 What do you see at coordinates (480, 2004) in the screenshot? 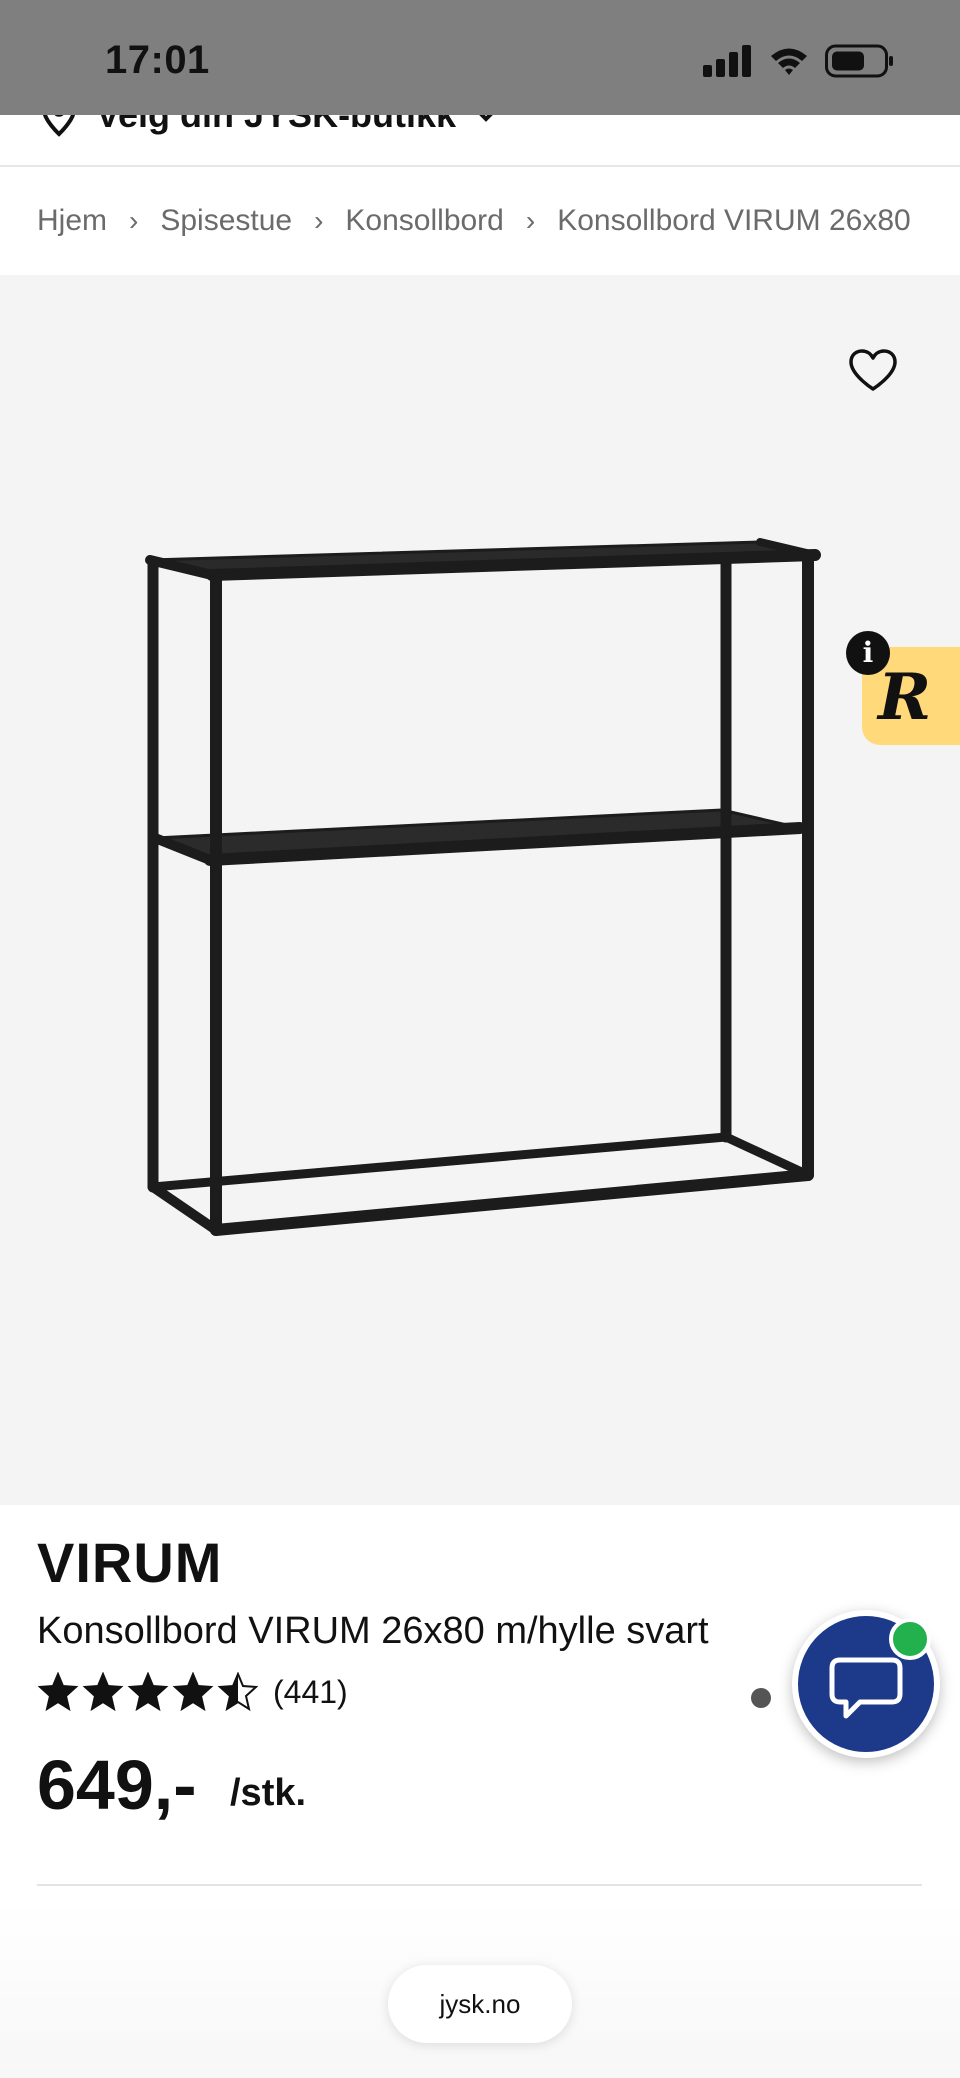
I see `address-bar: jysk.no` at bounding box center [480, 2004].